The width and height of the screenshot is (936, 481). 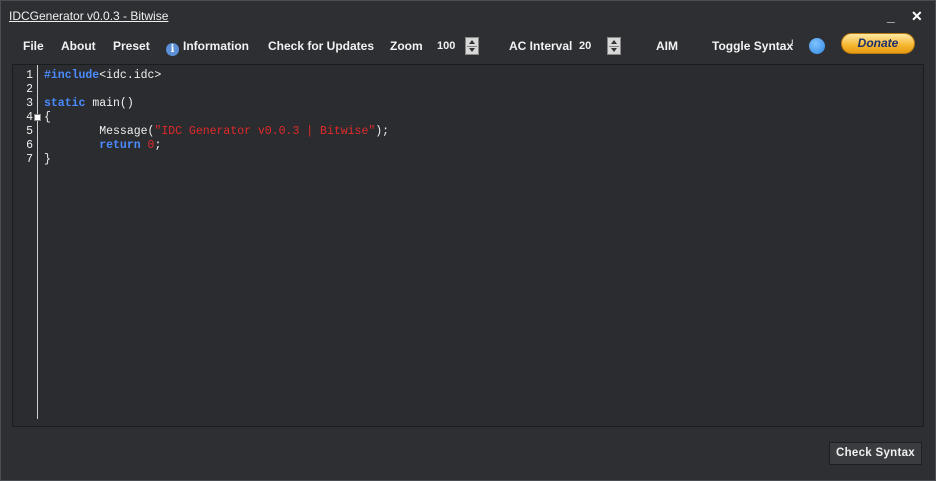 I want to click on menu-information: i Information, so click(x=207, y=47).